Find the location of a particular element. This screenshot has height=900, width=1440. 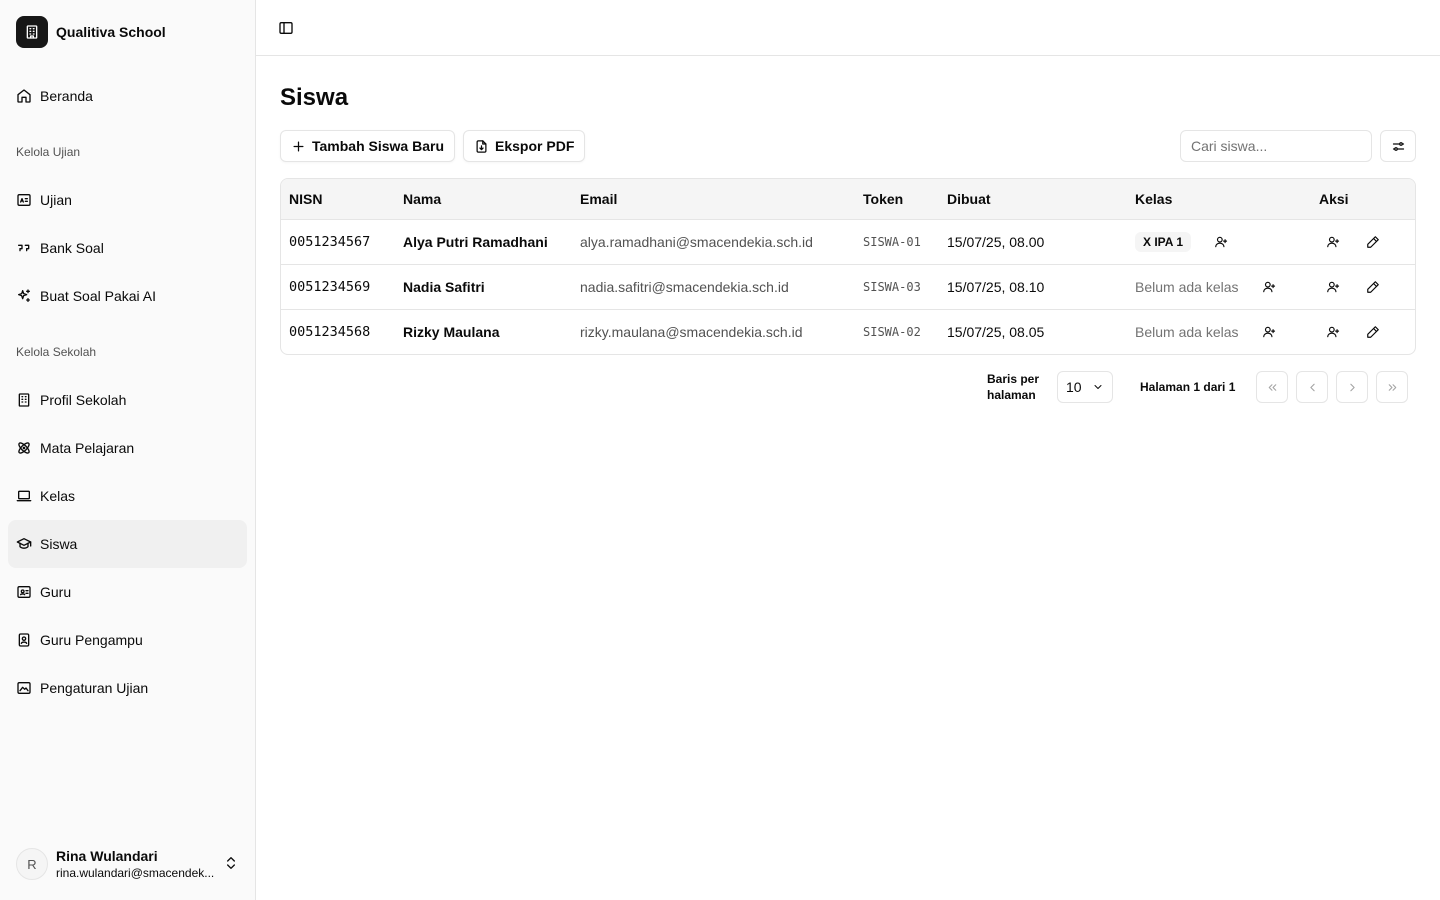

no-class-text: Belum ada kelas is located at coordinates (1187, 286).